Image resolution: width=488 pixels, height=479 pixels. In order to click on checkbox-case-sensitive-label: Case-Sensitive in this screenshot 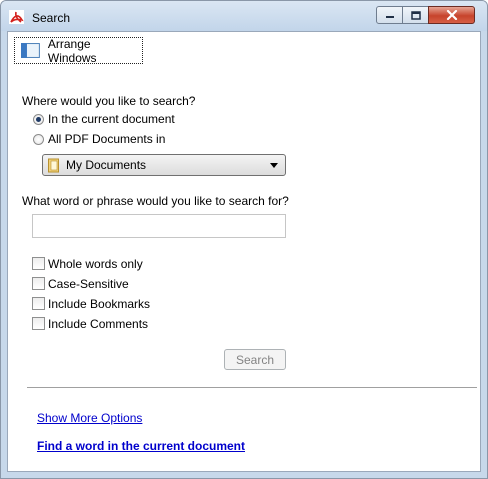, I will do `click(88, 284)`.